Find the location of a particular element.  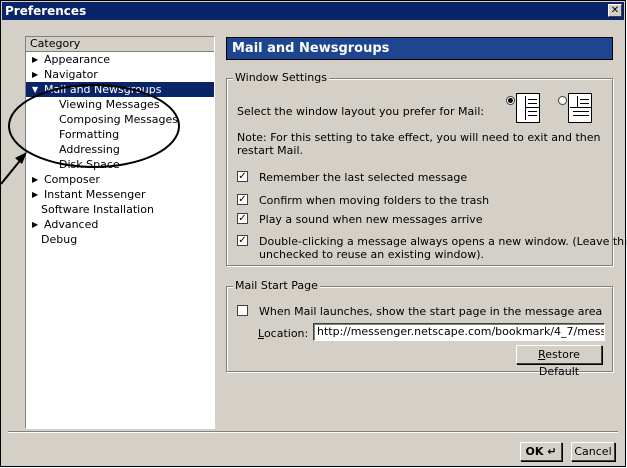

checkbox-label: Confirm when moving folders to the trash is located at coordinates (374, 200).